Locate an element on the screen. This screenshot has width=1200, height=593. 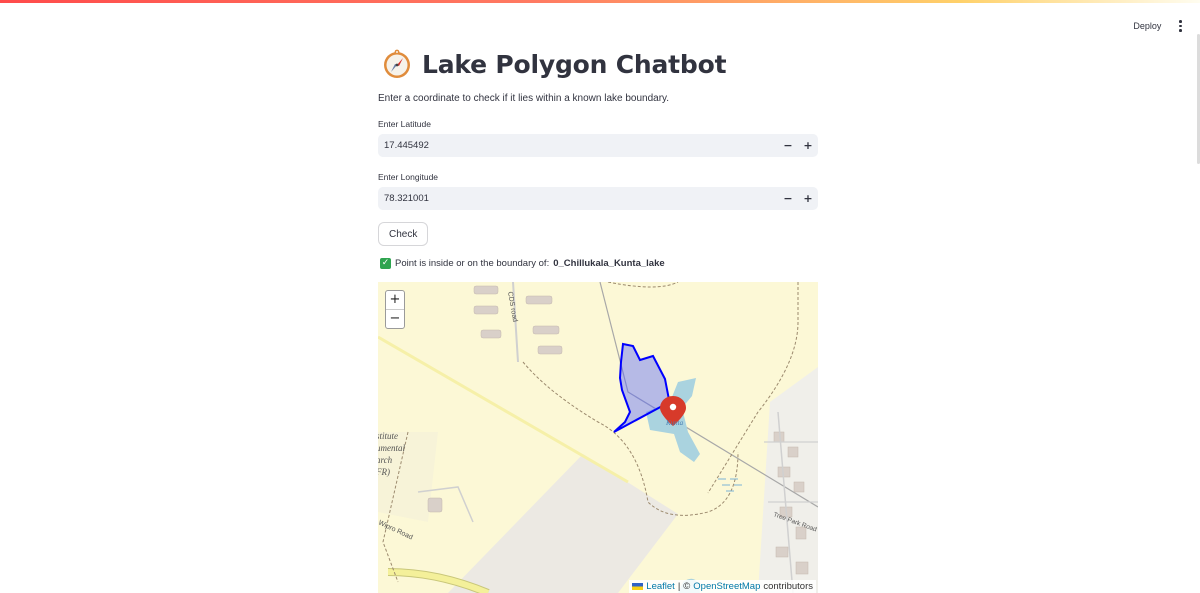
deploy-button: Deploy is located at coordinates (1147, 26).